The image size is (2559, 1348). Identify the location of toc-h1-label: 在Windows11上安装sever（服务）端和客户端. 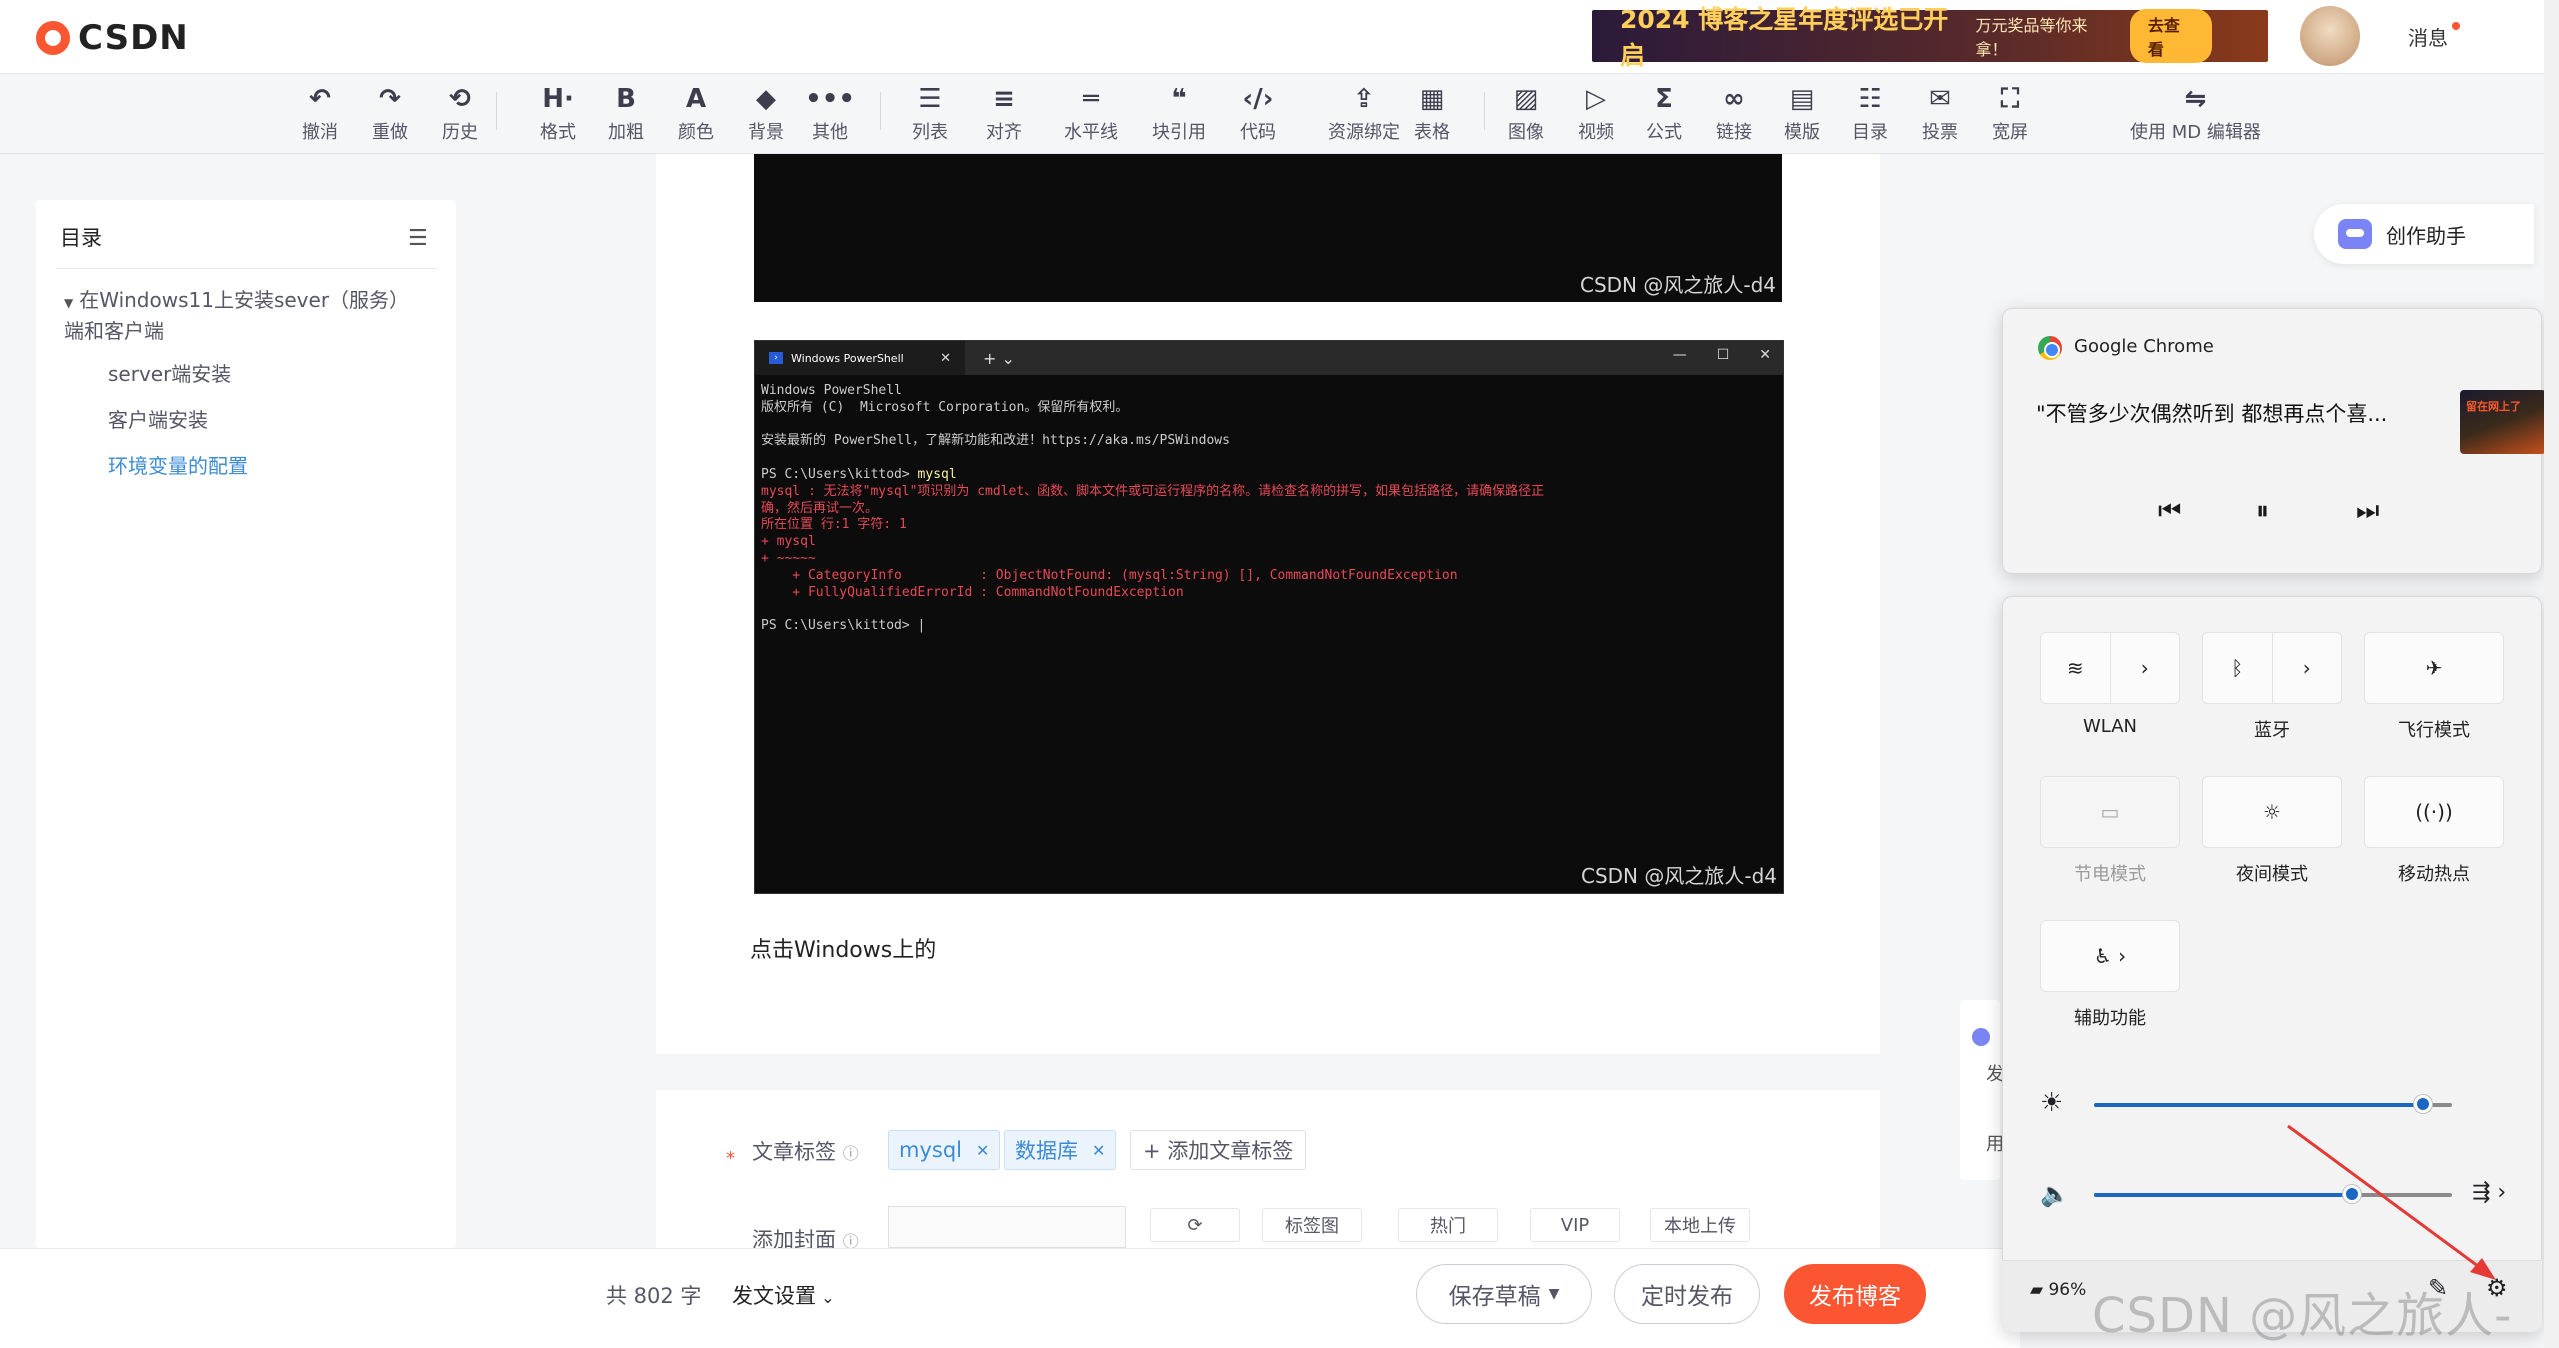
(237, 315).